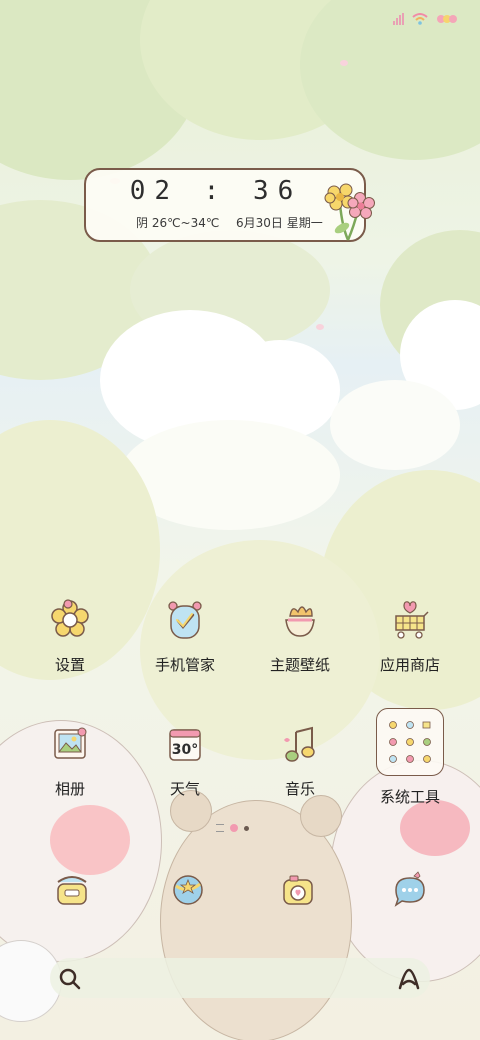 This screenshot has height=1040, width=480. Describe the element at coordinates (240, 893) in the screenshot. I see `dock` at that location.